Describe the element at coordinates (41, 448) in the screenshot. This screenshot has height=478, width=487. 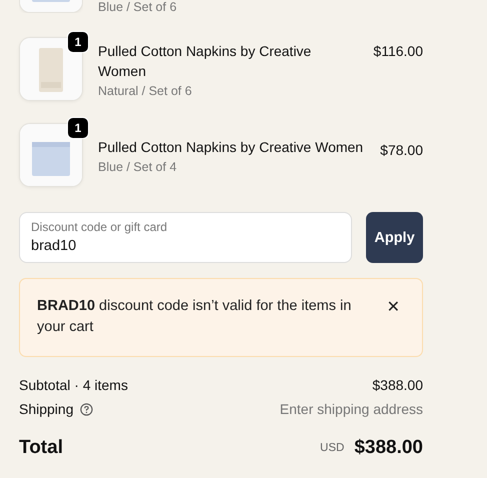
I see `total-label: Total` at that location.